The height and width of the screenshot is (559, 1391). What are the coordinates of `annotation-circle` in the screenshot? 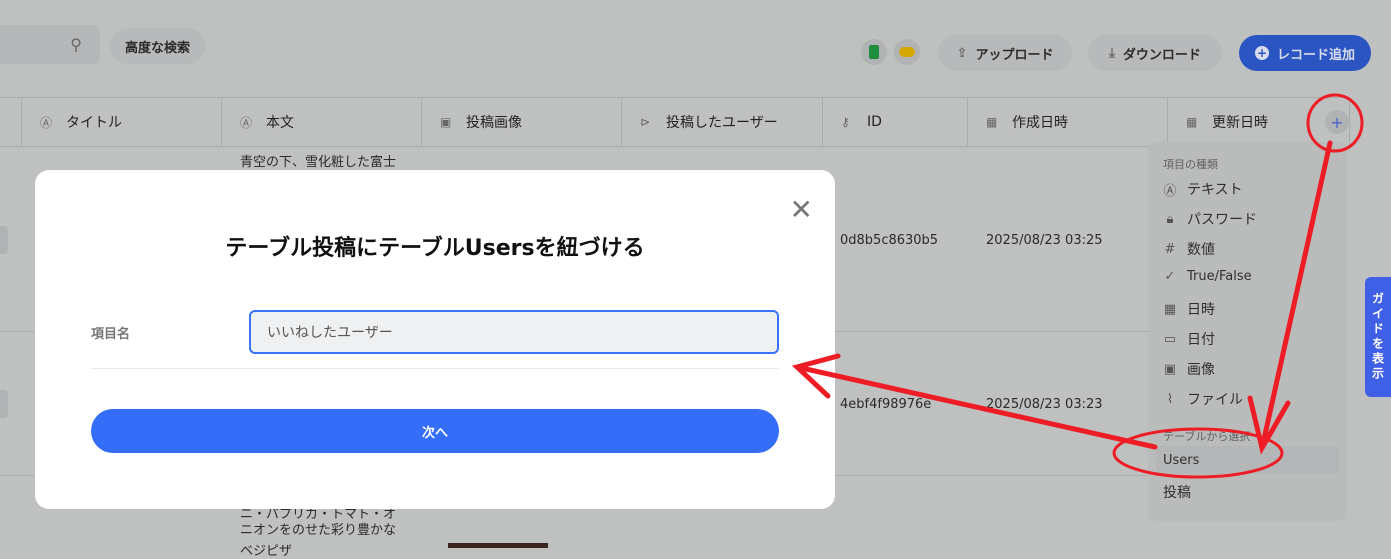 It's located at (1335, 123).